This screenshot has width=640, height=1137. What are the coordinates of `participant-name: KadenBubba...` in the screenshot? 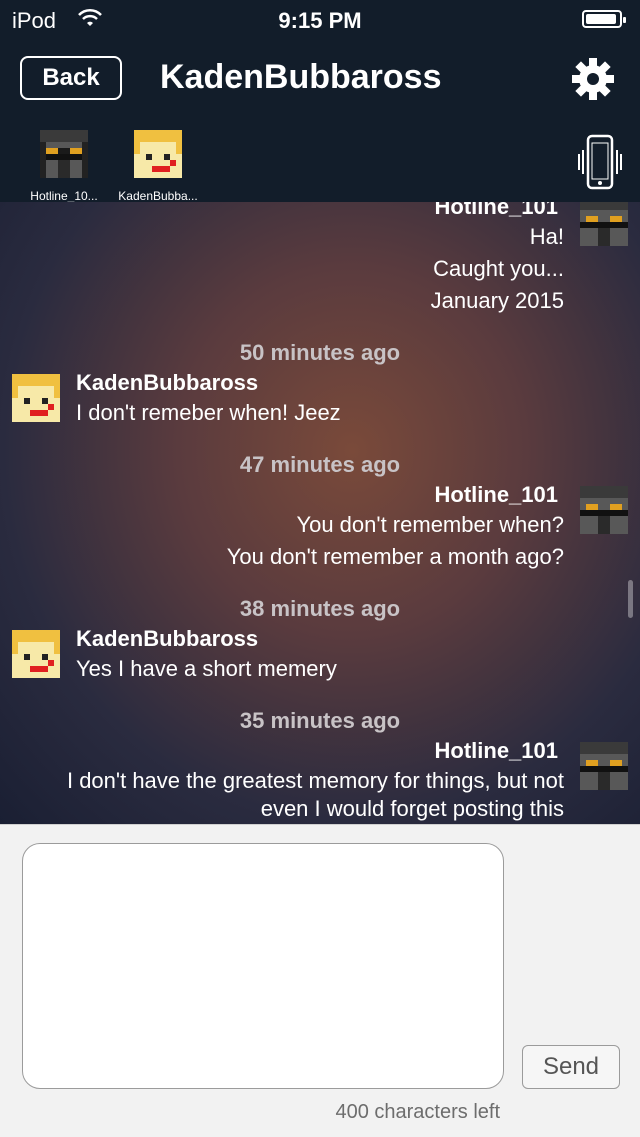 It's located at (158, 196).